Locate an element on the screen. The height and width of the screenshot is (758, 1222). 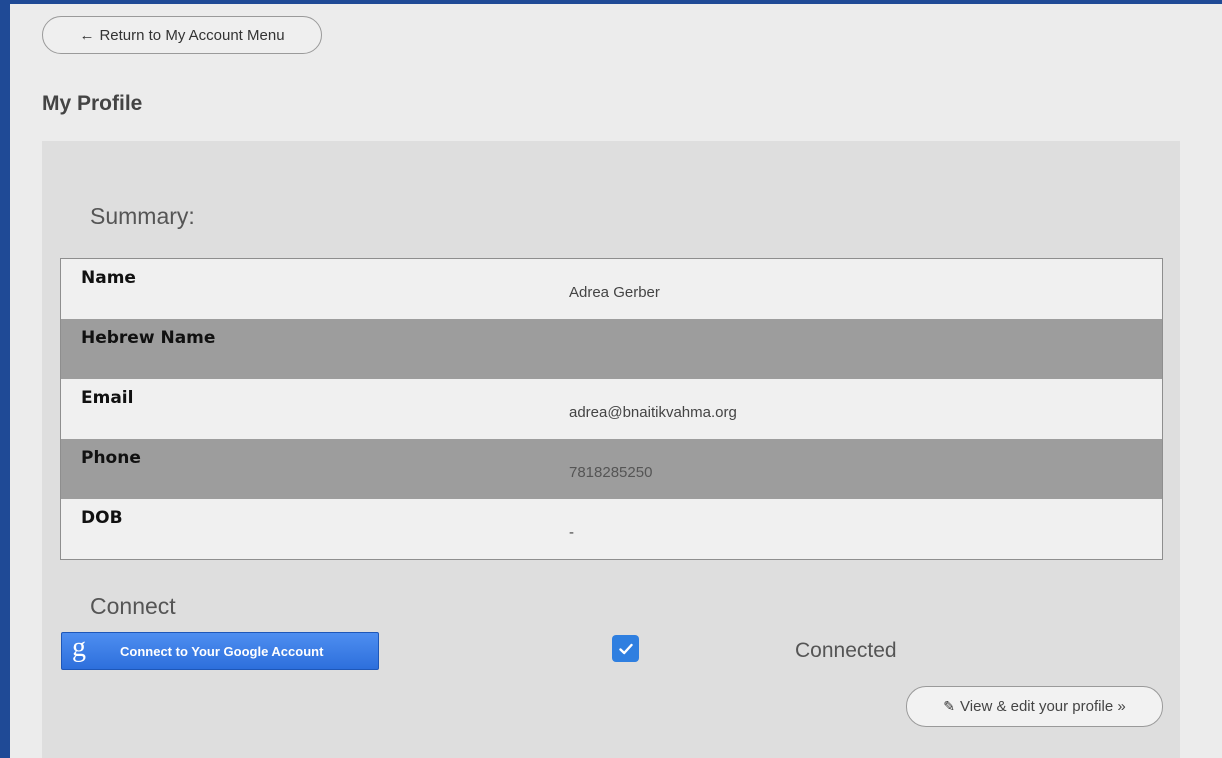
pencil-icon: ✎ is located at coordinates (949, 706).